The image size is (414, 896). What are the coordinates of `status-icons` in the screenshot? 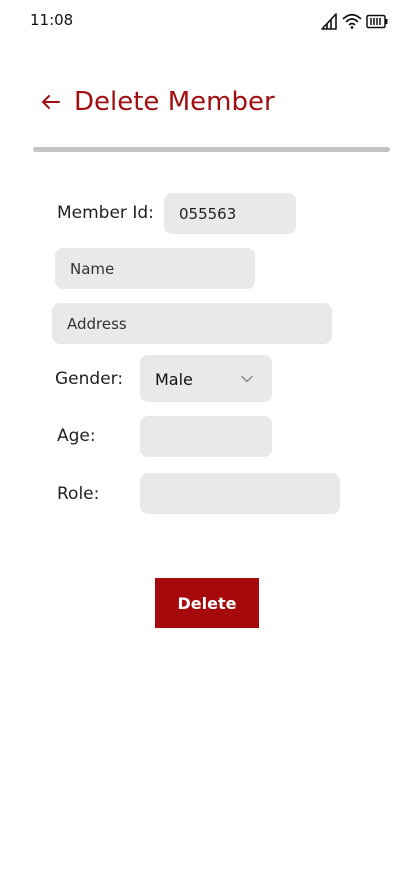 It's located at (354, 21).